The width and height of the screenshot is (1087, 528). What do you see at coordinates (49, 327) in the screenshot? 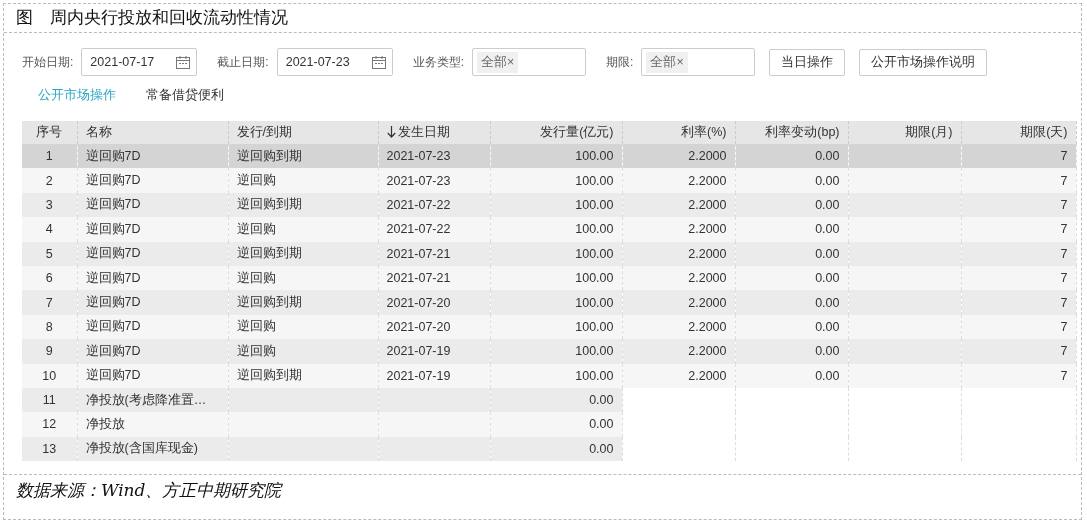
I see `table-cell: 8` at bounding box center [49, 327].